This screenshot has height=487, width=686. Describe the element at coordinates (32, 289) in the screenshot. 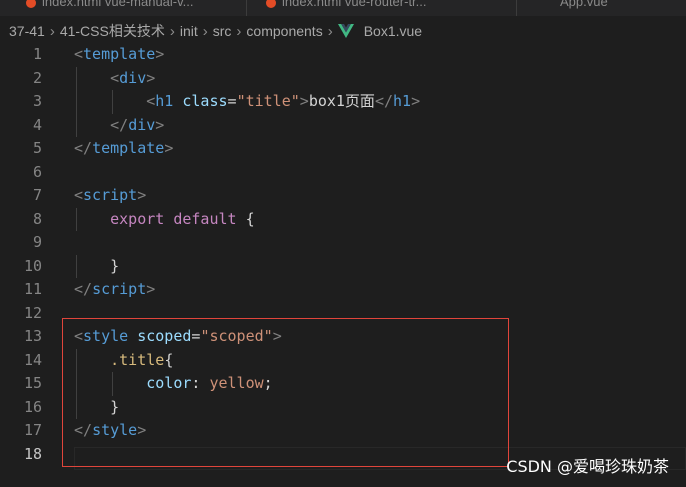

I see `line-number: 11` at that location.